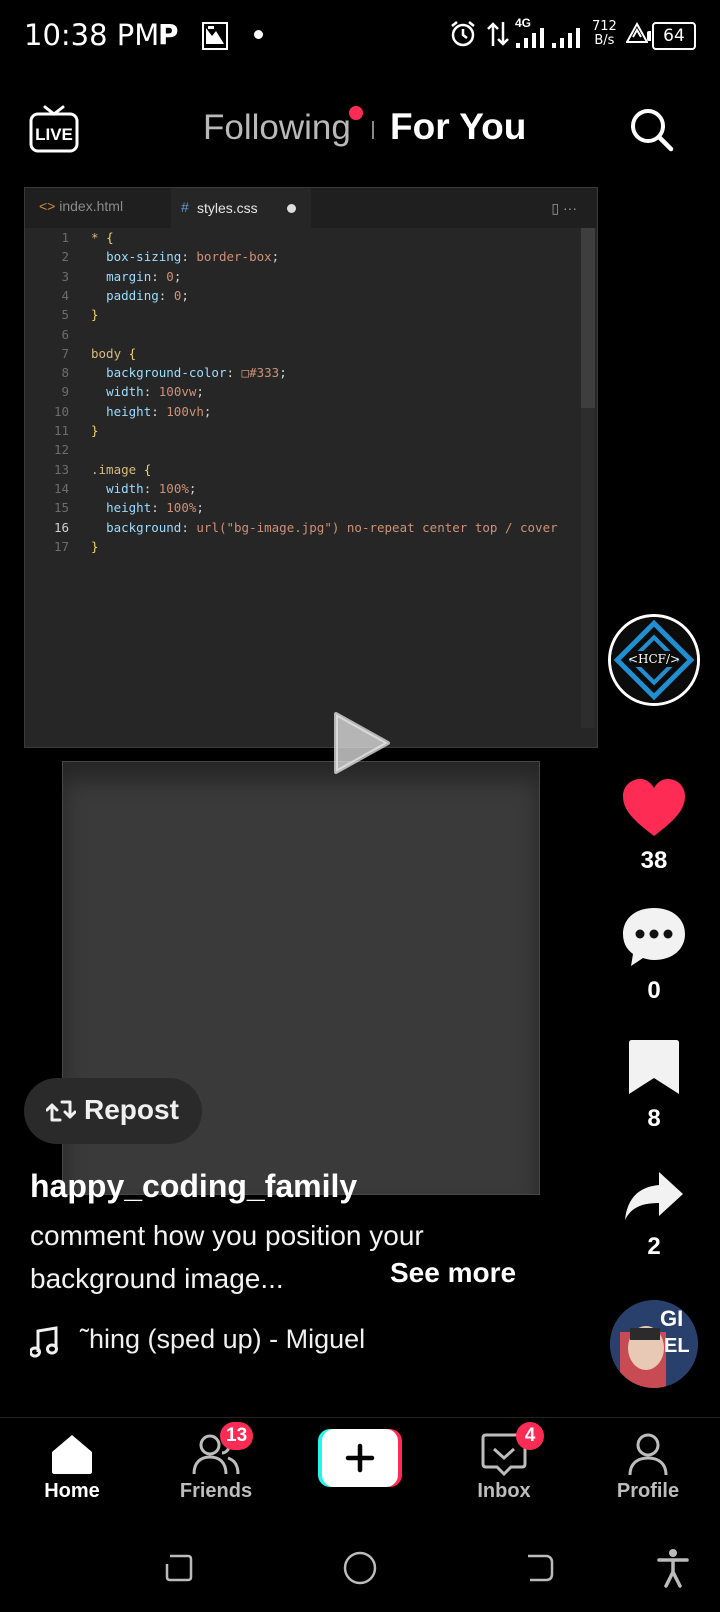 Image resolution: width=720 pixels, height=1612 pixels. I want to click on nav-profile: Profile, so click(648, 1469).